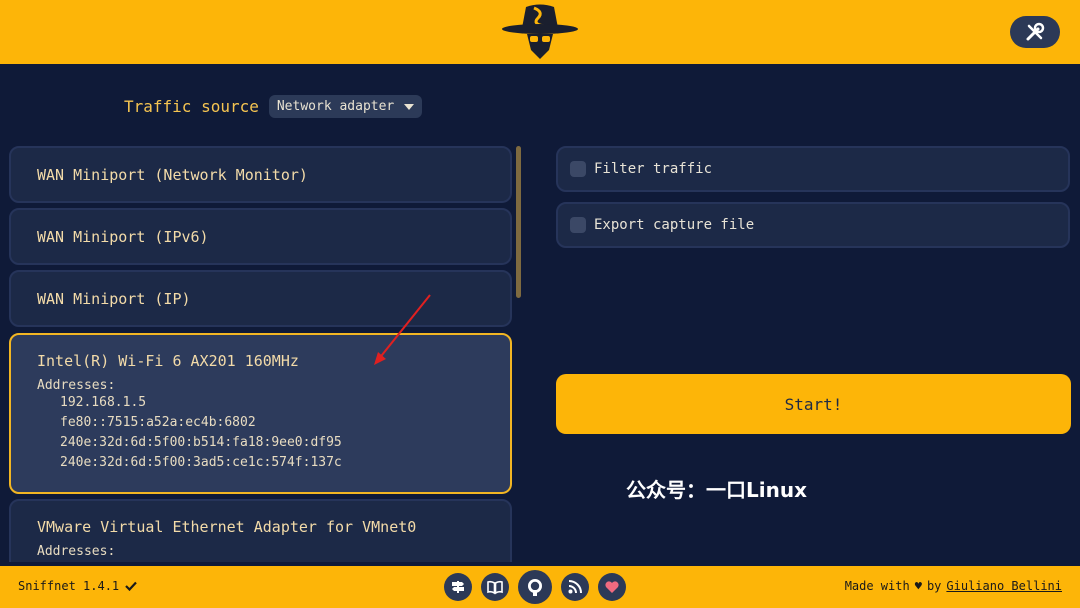 The image size is (1080, 608). What do you see at coordinates (918, 586) in the screenshot?
I see `heart-glyph: ♥` at bounding box center [918, 586].